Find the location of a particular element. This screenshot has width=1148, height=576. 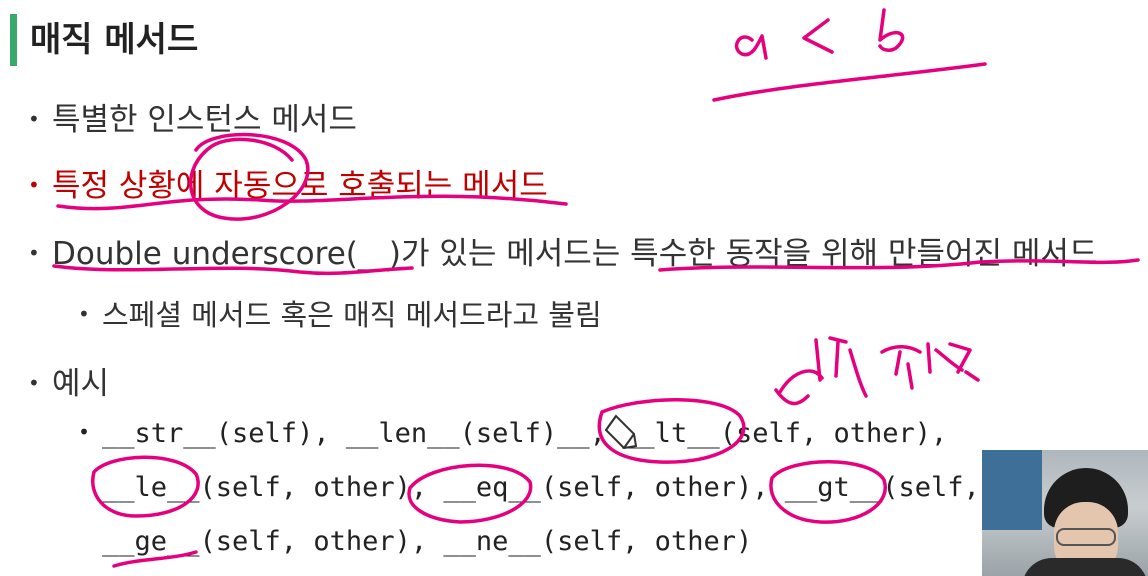

bullet-text: 특정 상황에 자동으로 호출되는 메서드 is located at coordinates (300, 186).